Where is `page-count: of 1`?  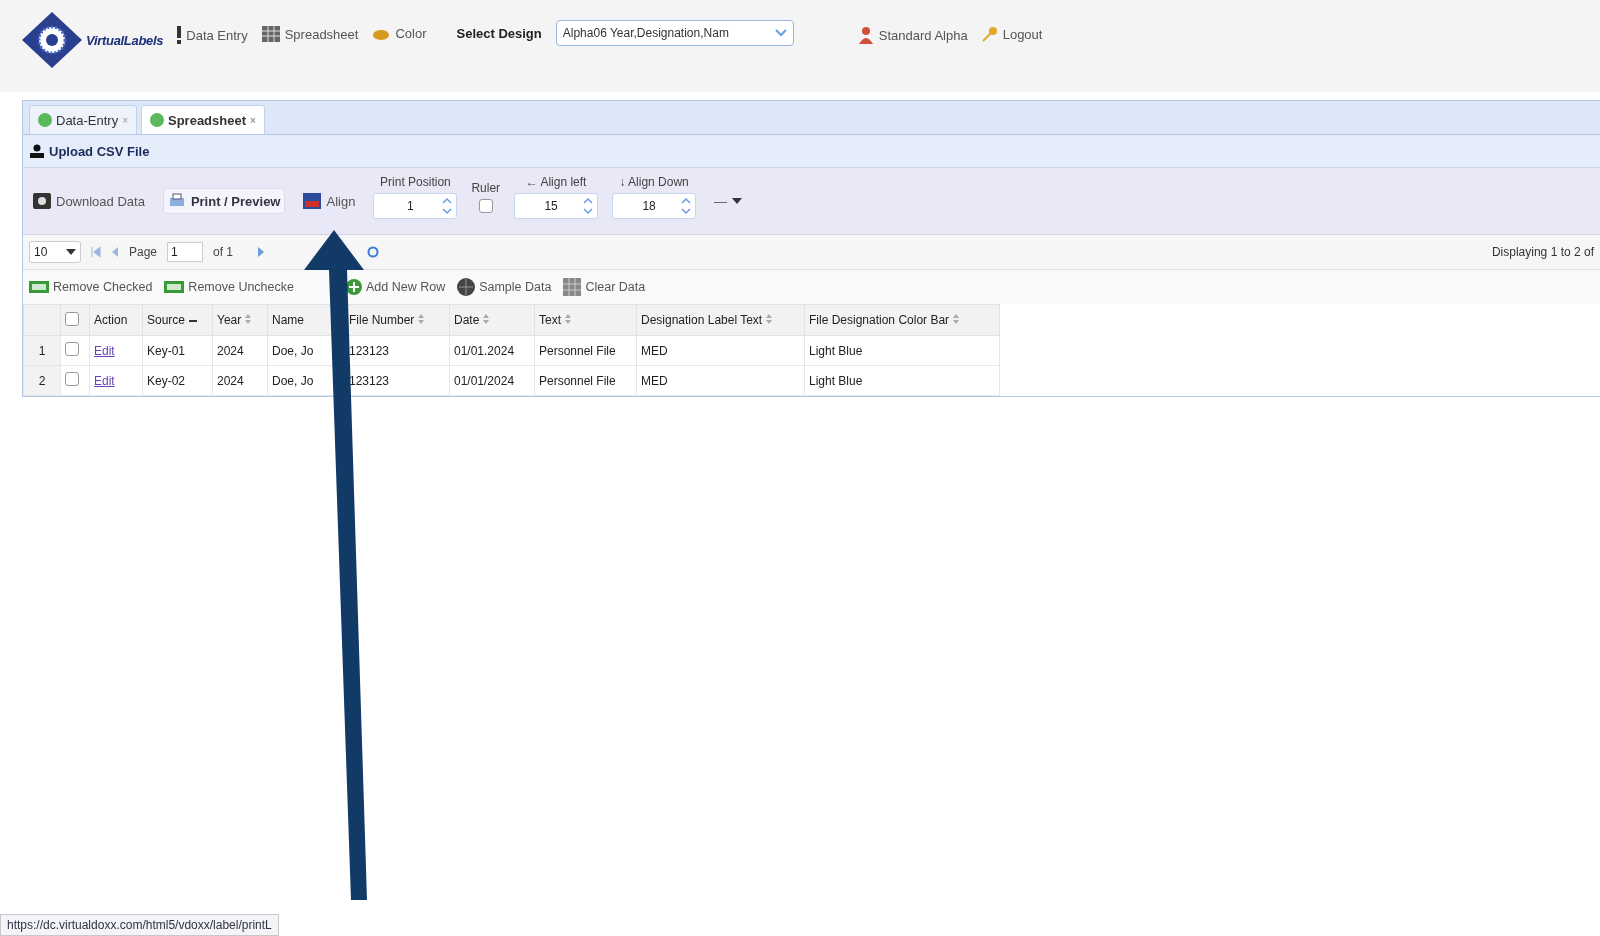 page-count: of 1 is located at coordinates (223, 252).